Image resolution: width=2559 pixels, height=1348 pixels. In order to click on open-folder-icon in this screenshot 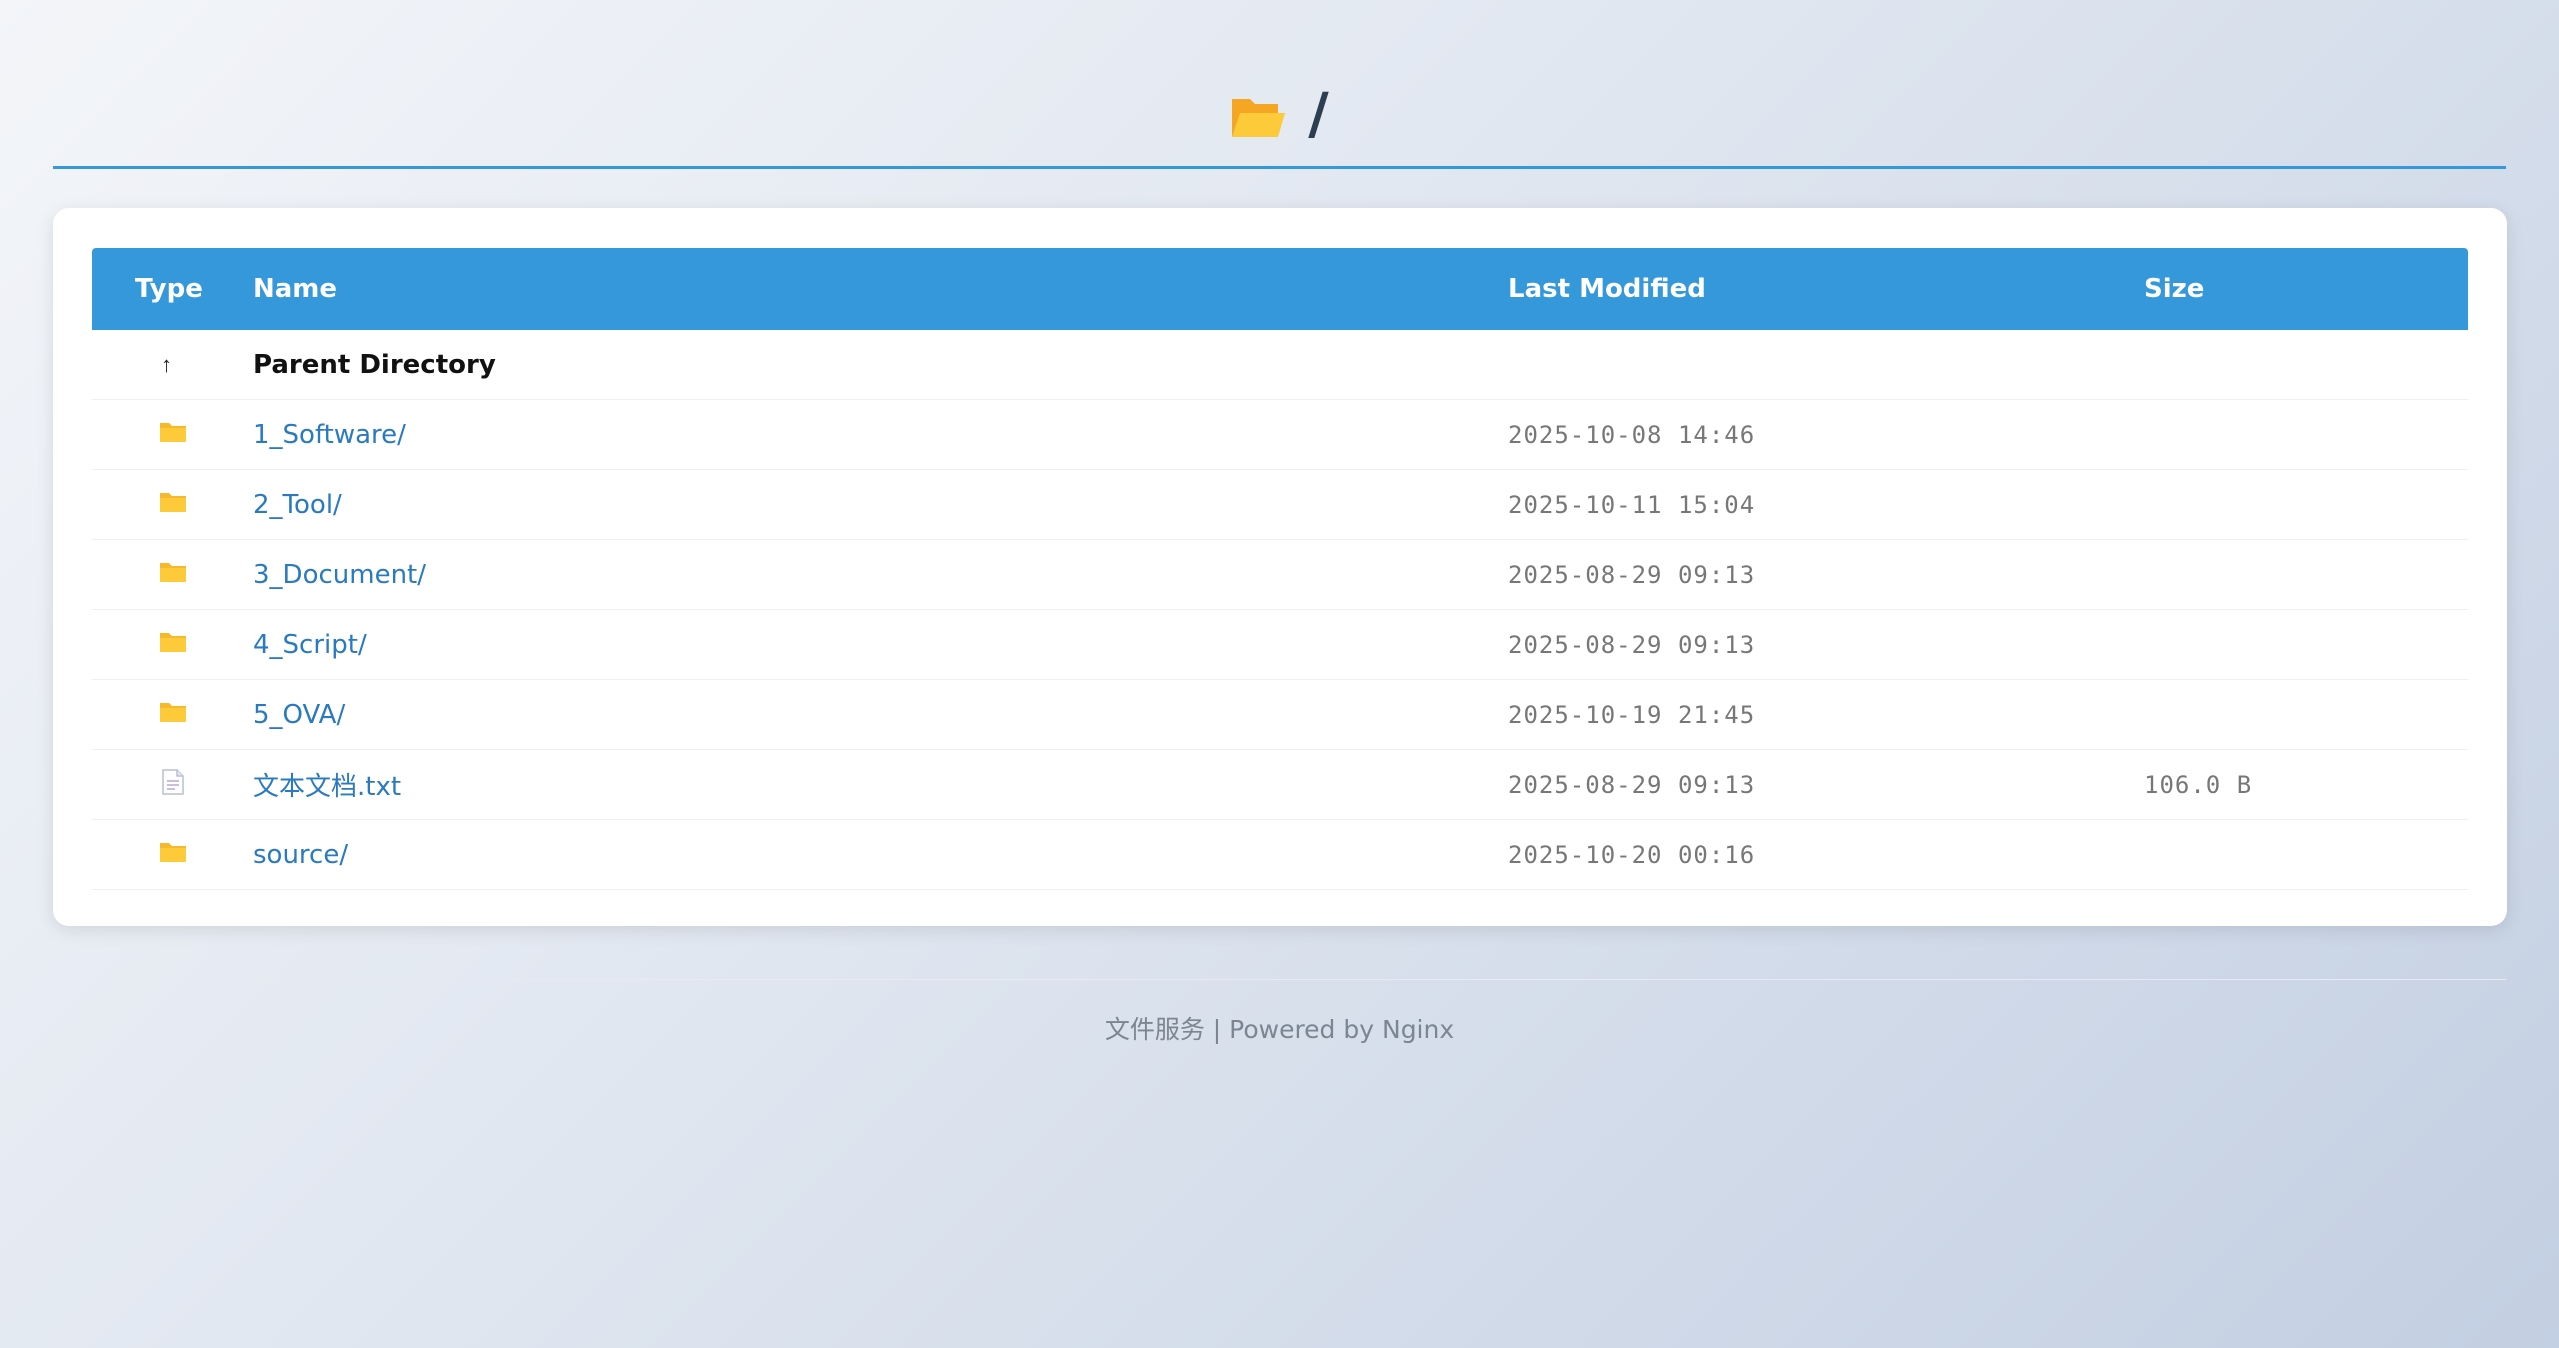, I will do `click(1258, 114)`.